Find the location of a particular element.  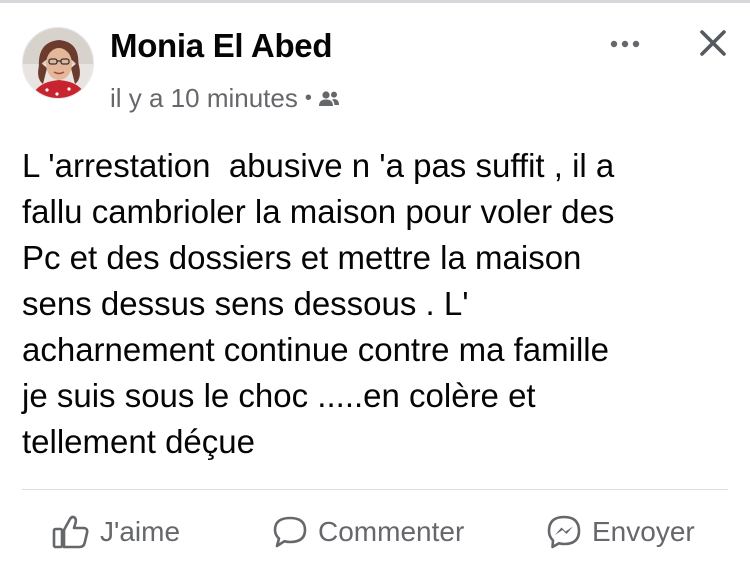

close-icon is located at coordinates (713, 43).